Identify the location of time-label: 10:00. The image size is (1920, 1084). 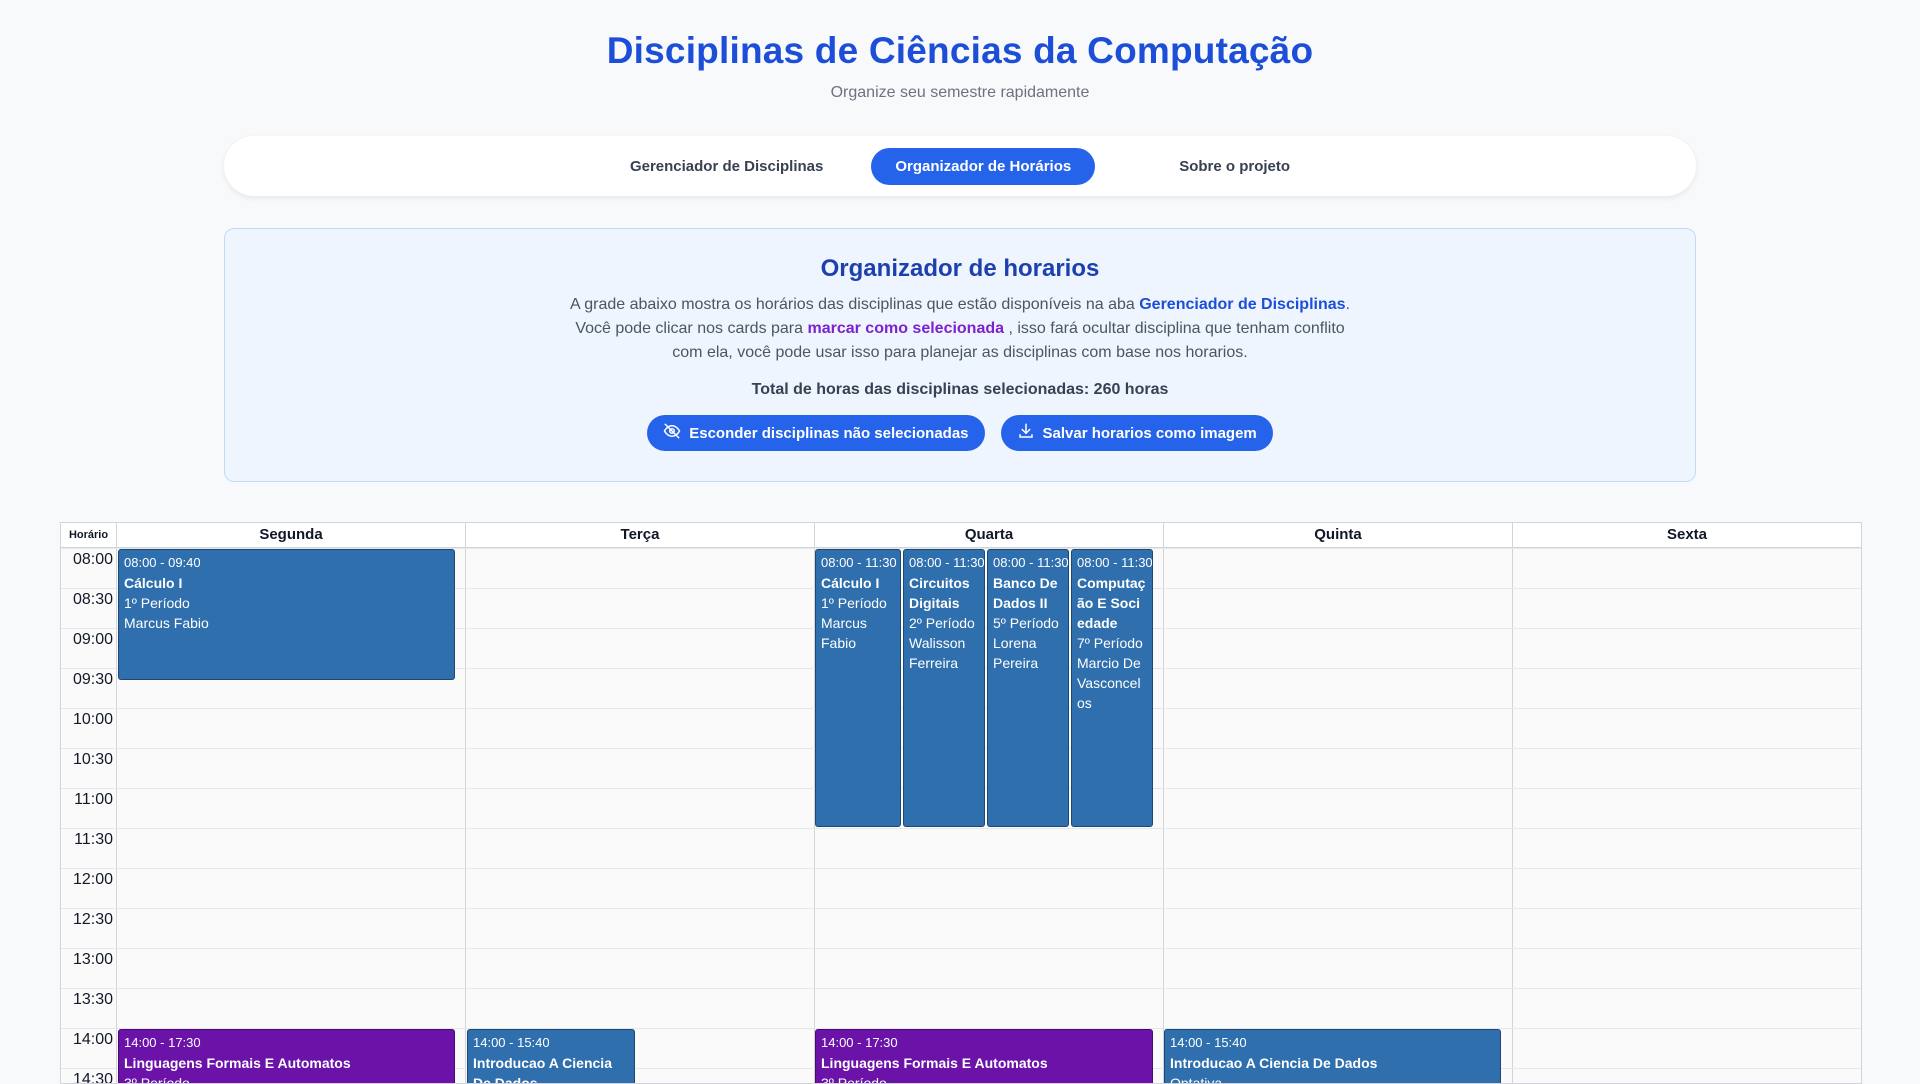
(92, 719).